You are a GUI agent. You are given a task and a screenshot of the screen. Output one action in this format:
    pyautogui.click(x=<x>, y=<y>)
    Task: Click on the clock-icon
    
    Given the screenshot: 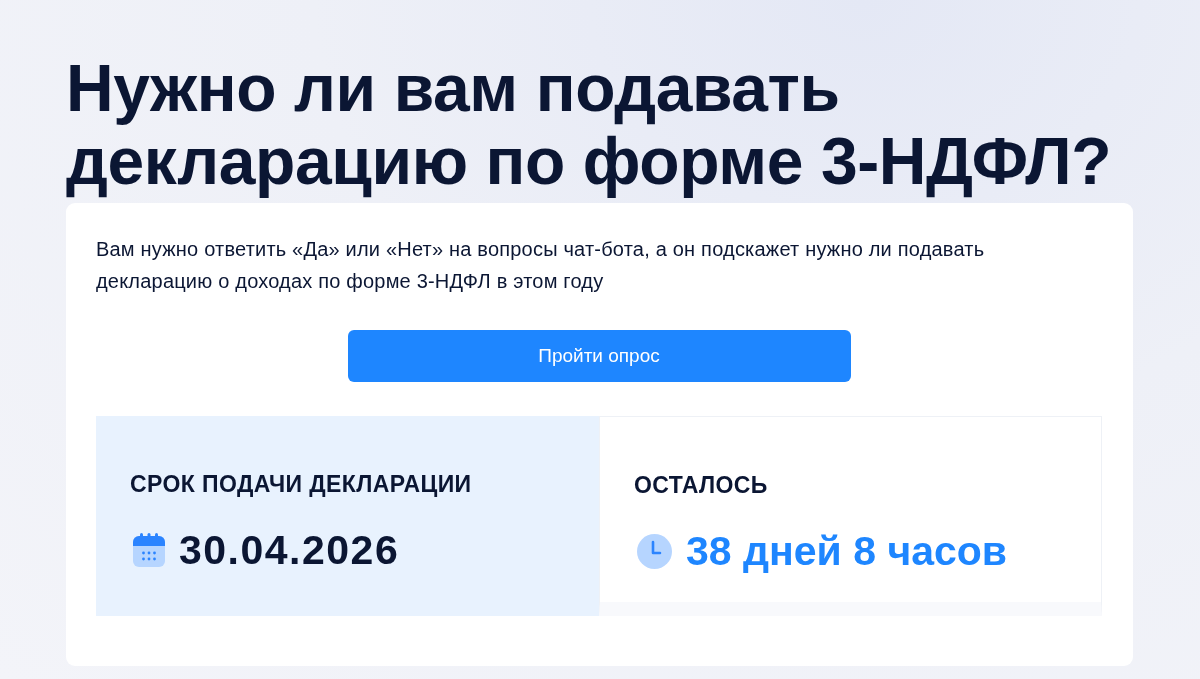 What is the action you would take?
    pyautogui.click(x=654, y=551)
    